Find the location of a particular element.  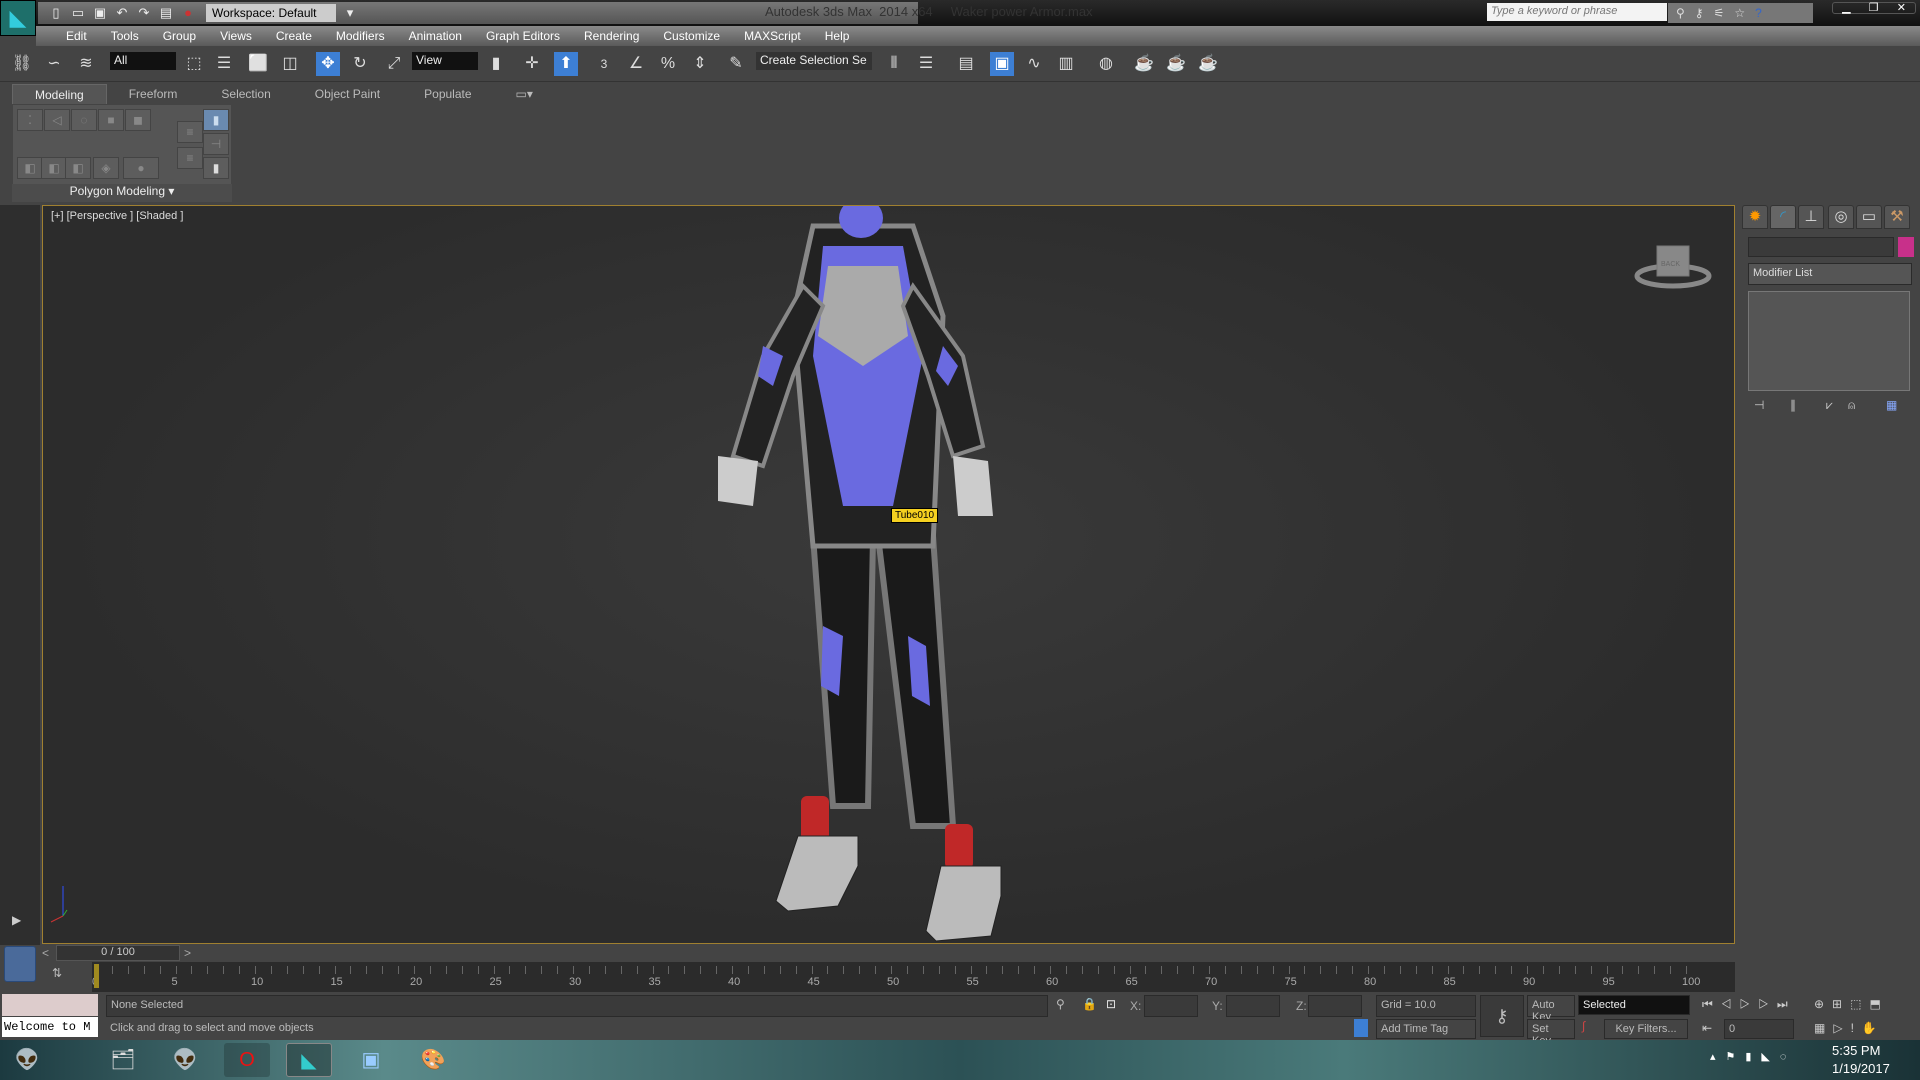

select-by-vertex-icon: ◧ is located at coordinates (30, 168).